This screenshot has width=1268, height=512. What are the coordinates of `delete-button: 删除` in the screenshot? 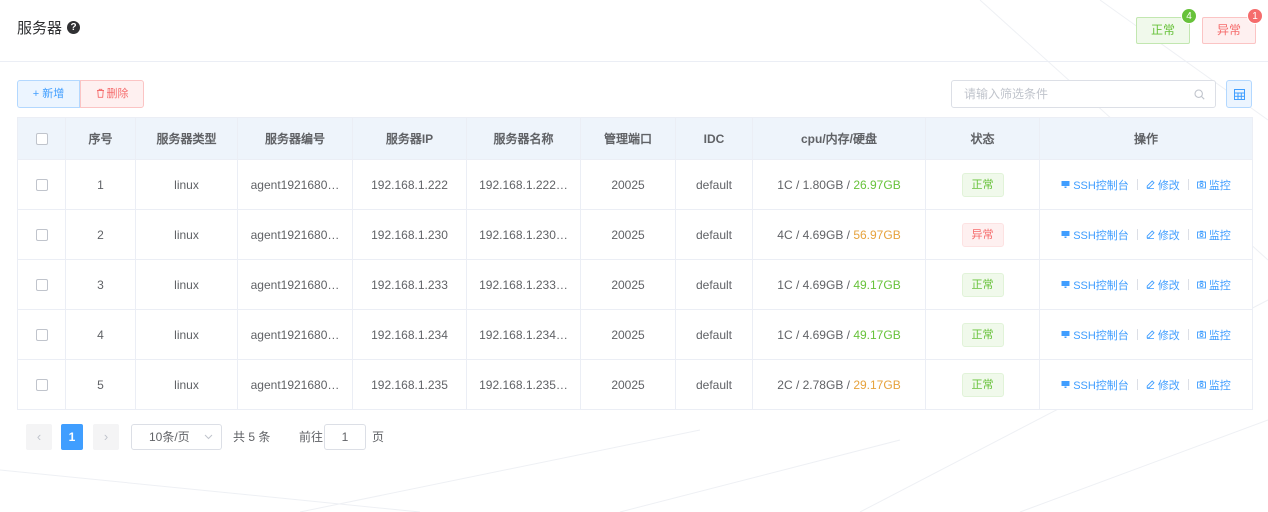 It's located at (112, 94).